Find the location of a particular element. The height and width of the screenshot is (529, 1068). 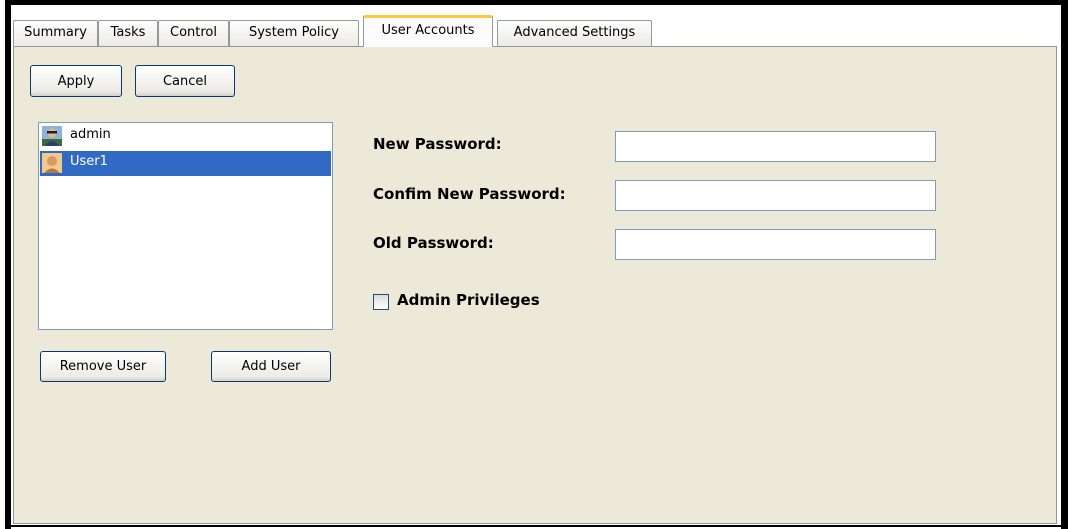

tab-advanced-settings: Advanced Settings is located at coordinates (574, 33).